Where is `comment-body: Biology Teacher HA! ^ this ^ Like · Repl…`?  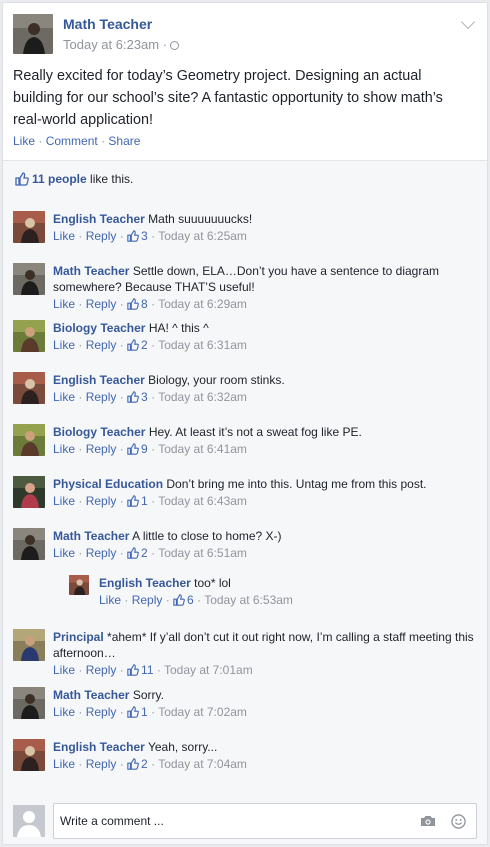
comment-body: Biology Teacher HA! ^ this ^ Like · Repl… is located at coordinates (265, 337).